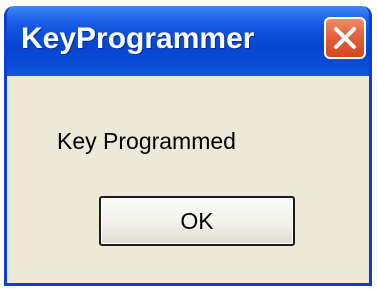 Image resolution: width=377 pixels, height=289 pixels. Describe the element at coordinates (197, 221) in the screenshot. I see `ok-button: OK` at that location.